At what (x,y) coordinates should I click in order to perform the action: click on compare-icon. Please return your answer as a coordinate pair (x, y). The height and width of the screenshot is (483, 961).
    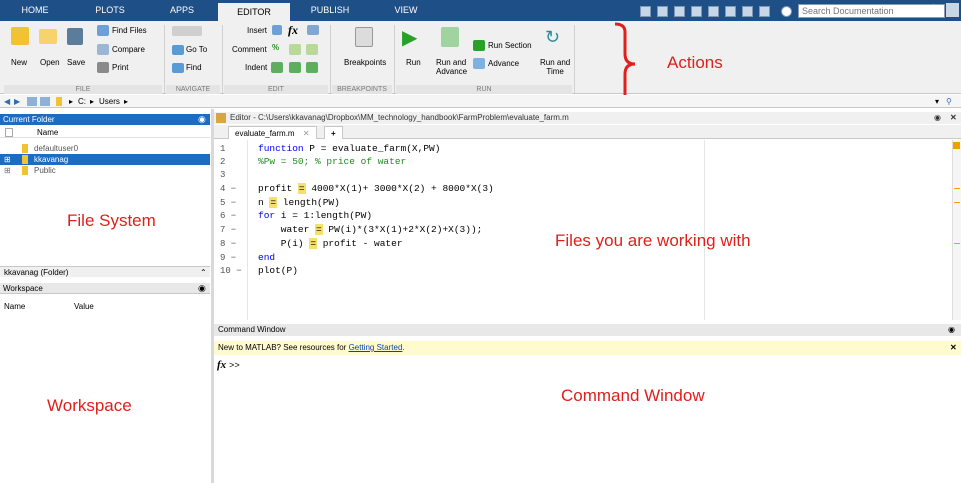
    Looking at the image, I should click on (103, 49).